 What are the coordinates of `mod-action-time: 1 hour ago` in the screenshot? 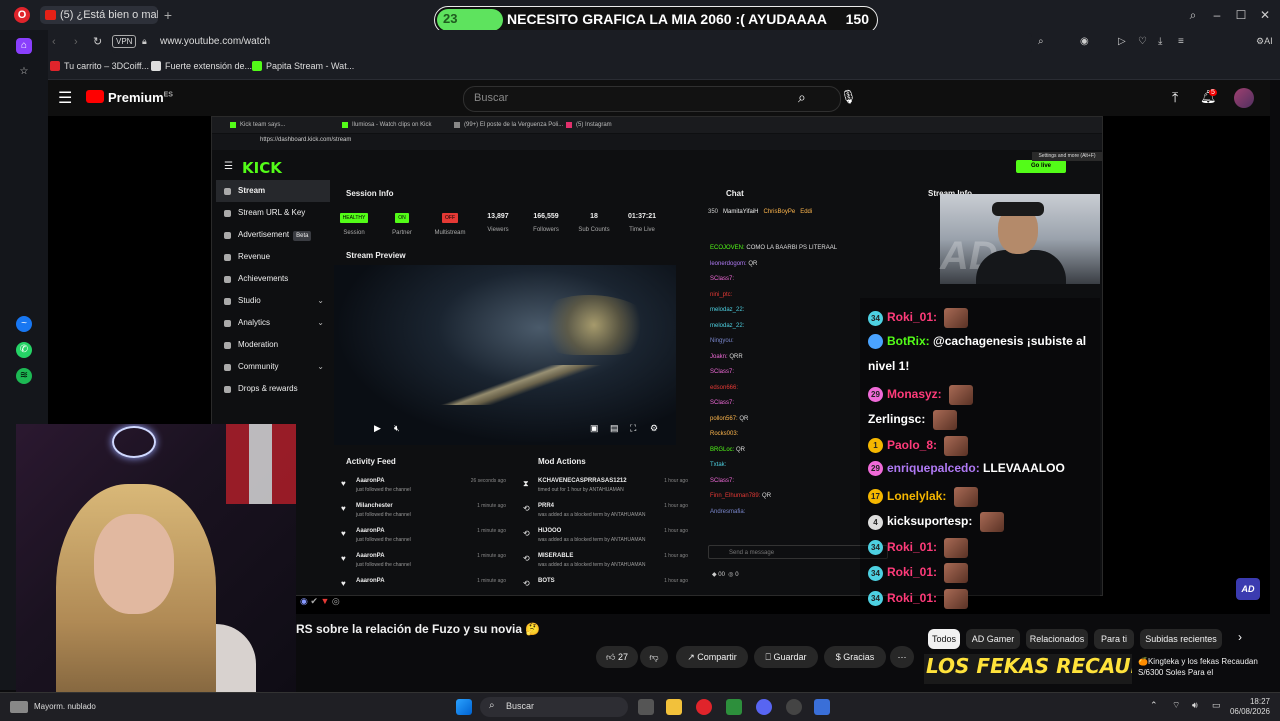 It's located at (676, 506).